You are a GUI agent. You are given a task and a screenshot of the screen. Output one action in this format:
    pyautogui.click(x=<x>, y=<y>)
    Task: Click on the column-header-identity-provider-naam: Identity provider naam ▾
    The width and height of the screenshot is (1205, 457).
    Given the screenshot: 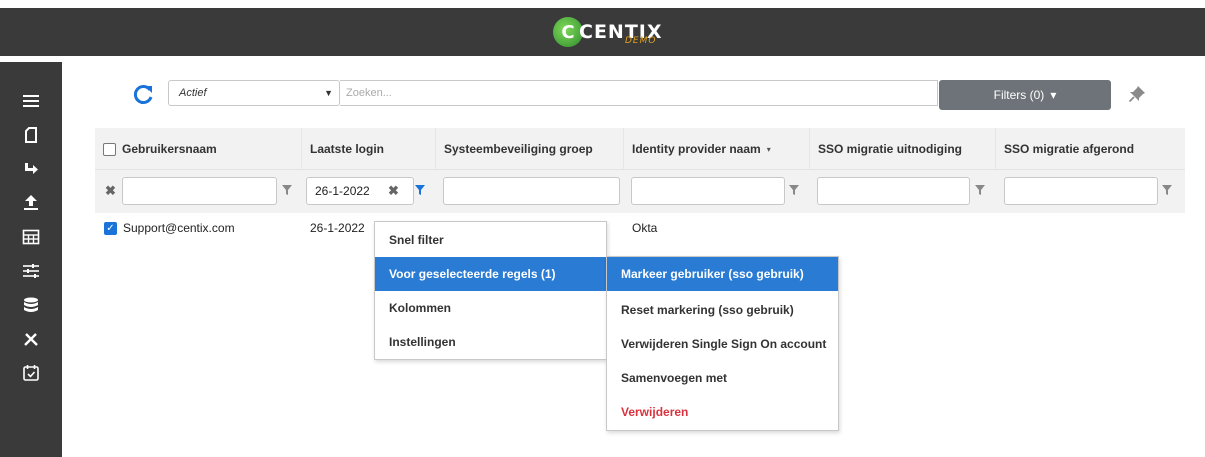 What is the action you would take?
    pyautogui.click(x=717, y=149)
    